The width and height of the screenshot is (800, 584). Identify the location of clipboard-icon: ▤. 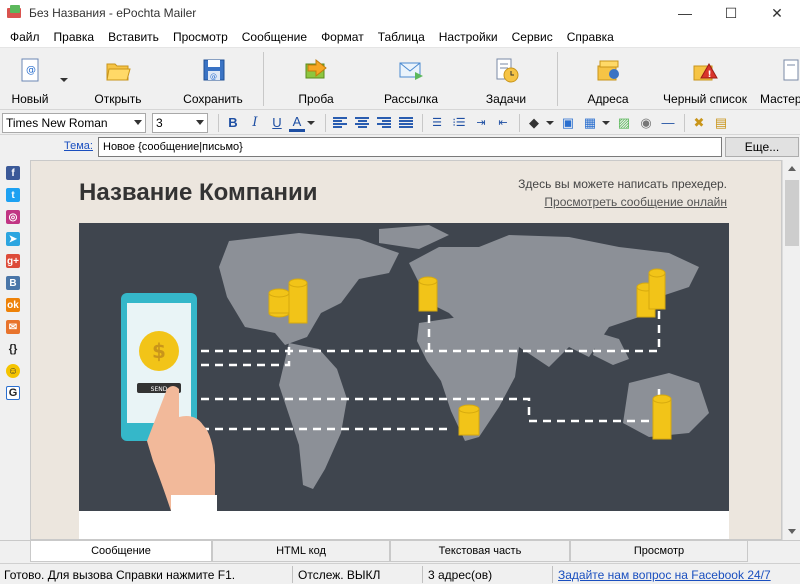
(721, 122).